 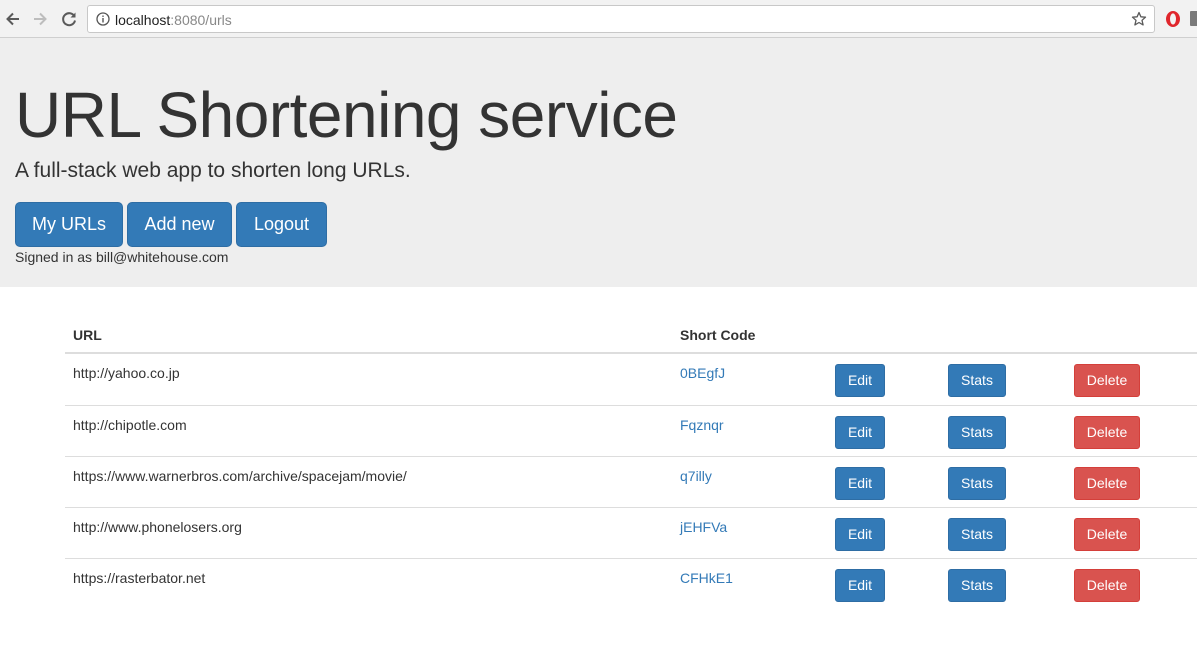 I want to click on short-code-link: CFHkE1, so click(x=706, y=578).